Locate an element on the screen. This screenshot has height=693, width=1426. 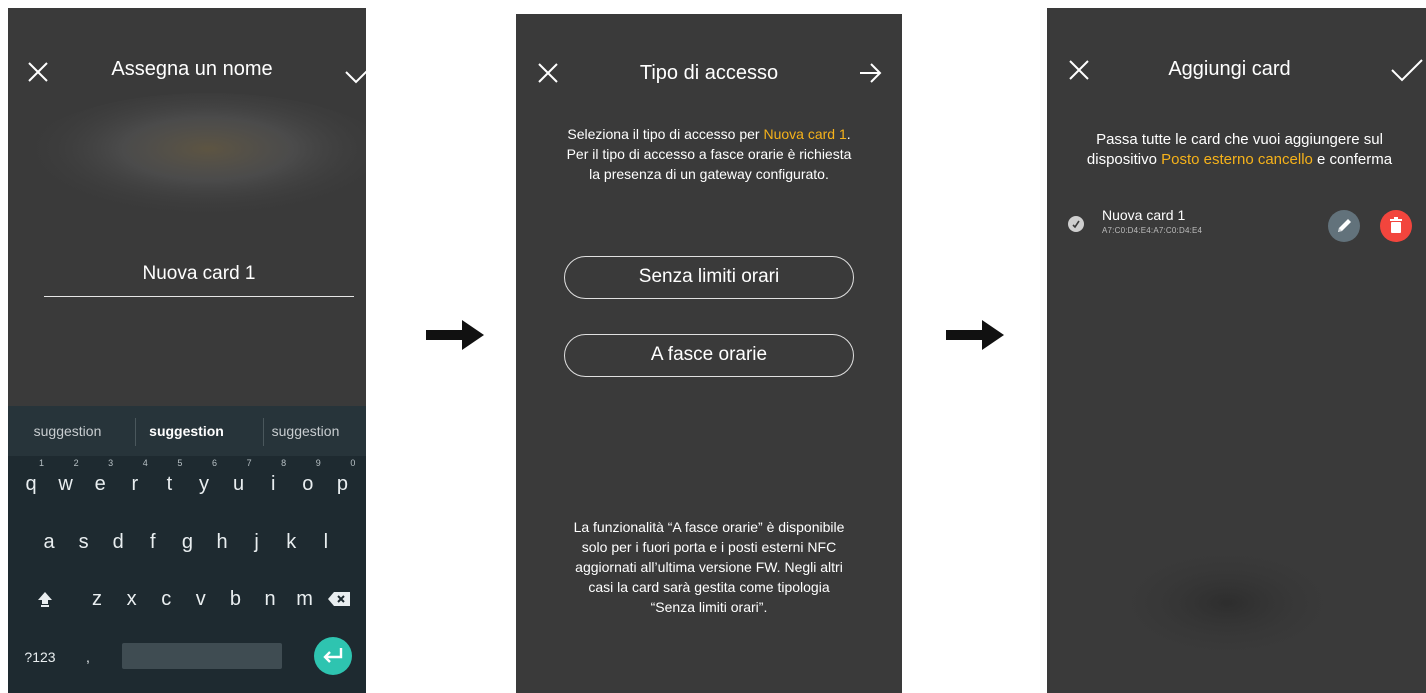
backspace-key is located at coordinates (339, 599).